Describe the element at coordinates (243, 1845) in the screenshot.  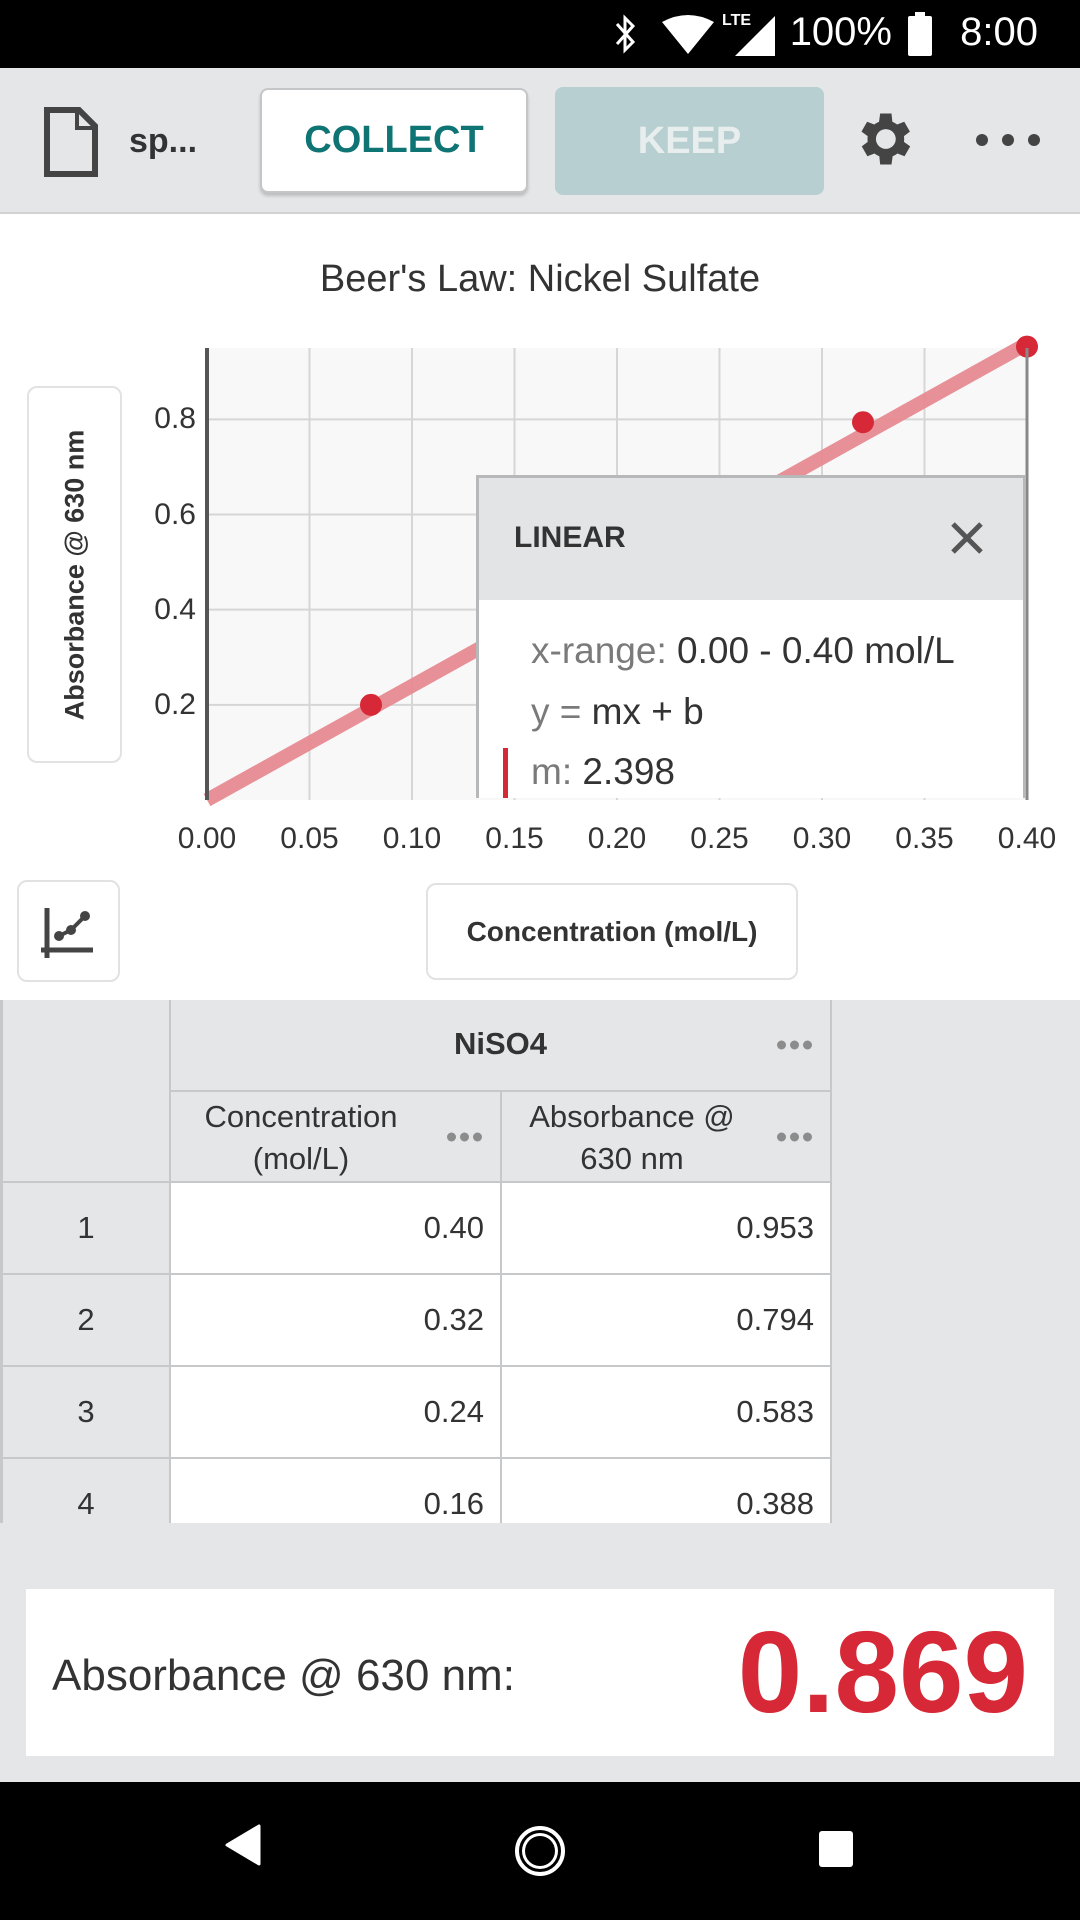
I see `back-icon` at that location.